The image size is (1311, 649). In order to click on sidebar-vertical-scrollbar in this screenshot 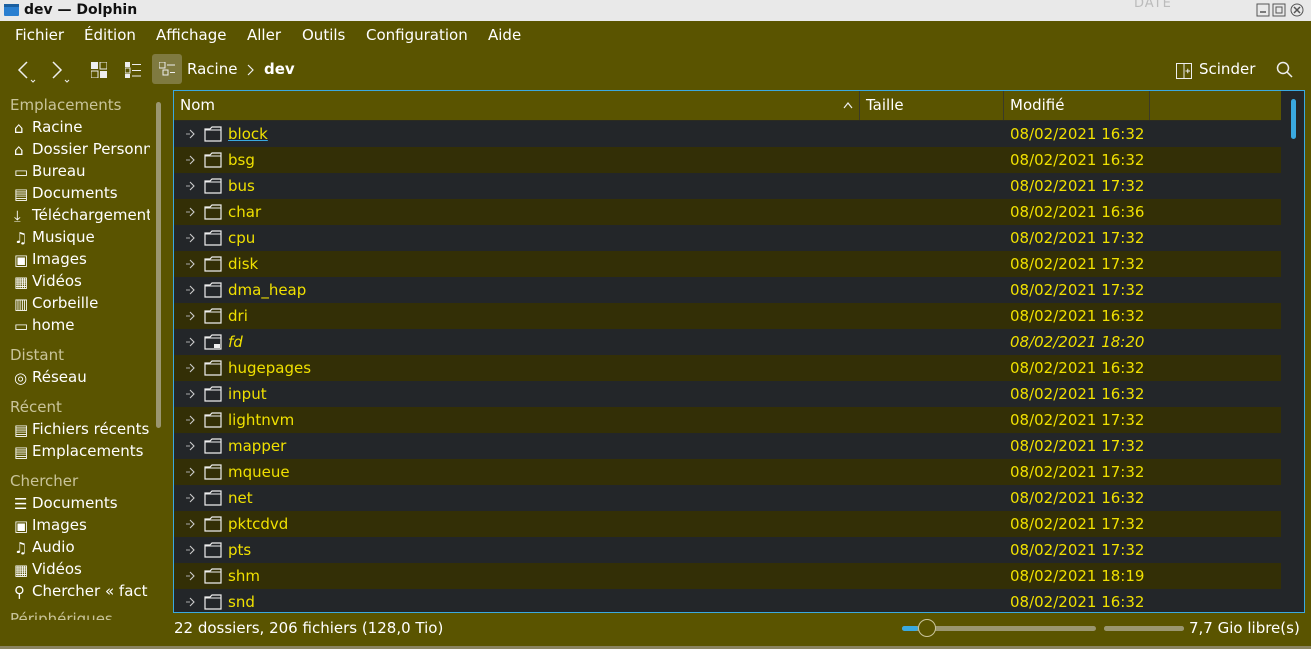, I will do `click(158, 265)`.